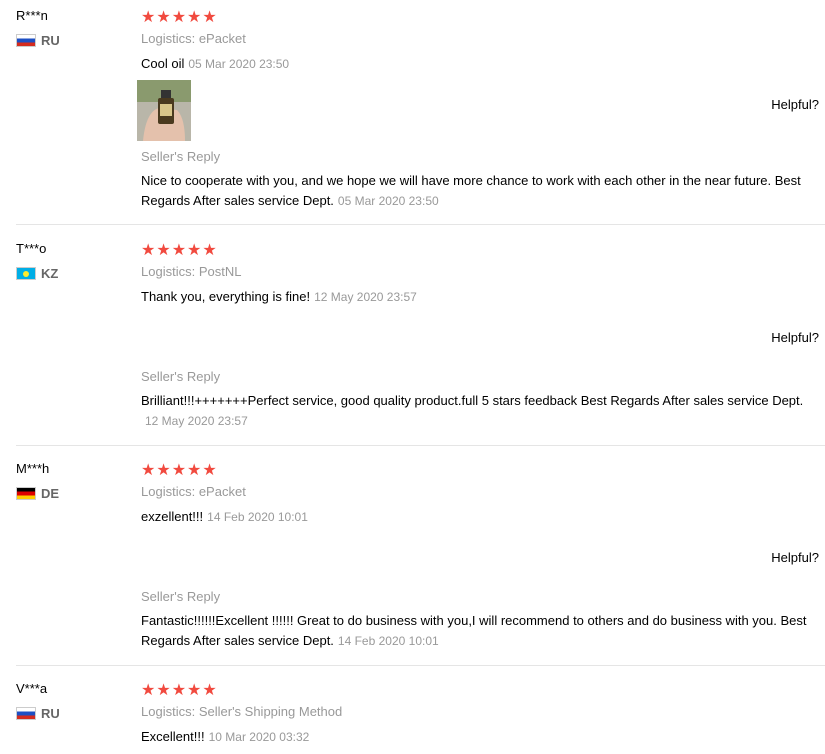 The image size is (825, 754). Describe the element at coordinates (37, 493) in the screenshot. I see `reviewer-country: DE` at that location.